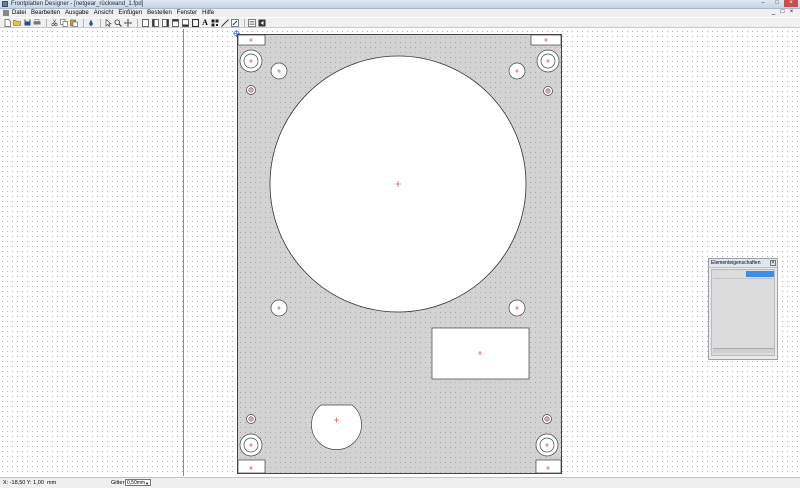 The width and height of the screenshot is (800, 488). Describe the element at coordinates (777, 3) in the screenshot. I see `maximize-button: □` at that location.